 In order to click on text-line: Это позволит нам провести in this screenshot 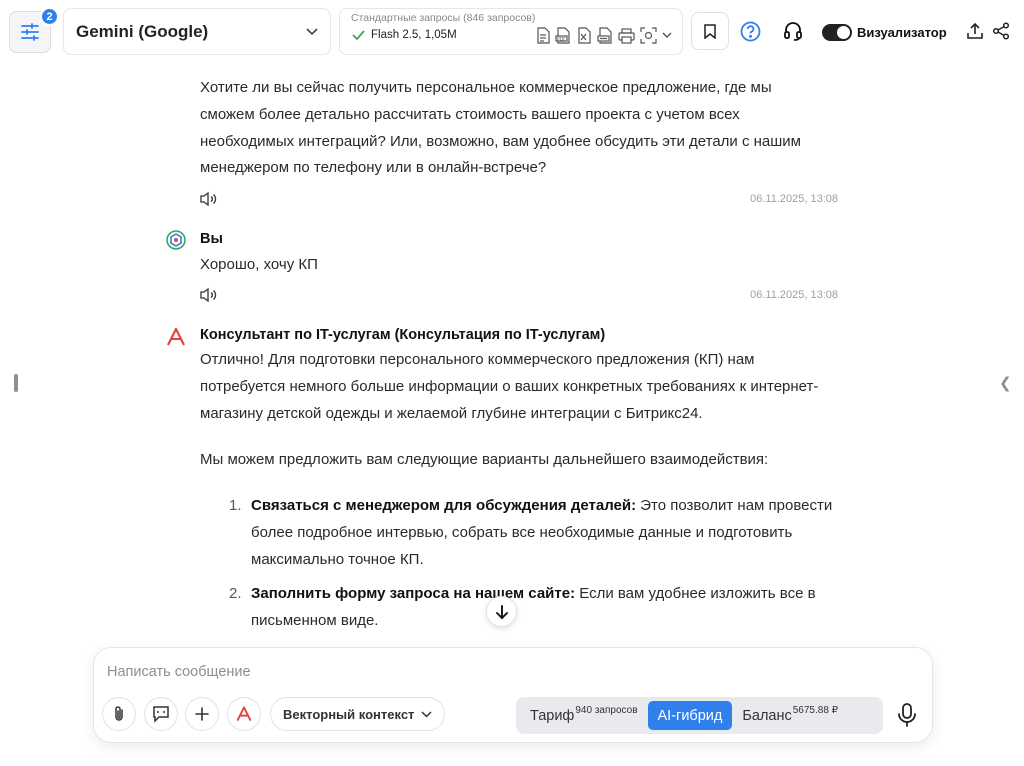, I will do `click(736, 505)`.